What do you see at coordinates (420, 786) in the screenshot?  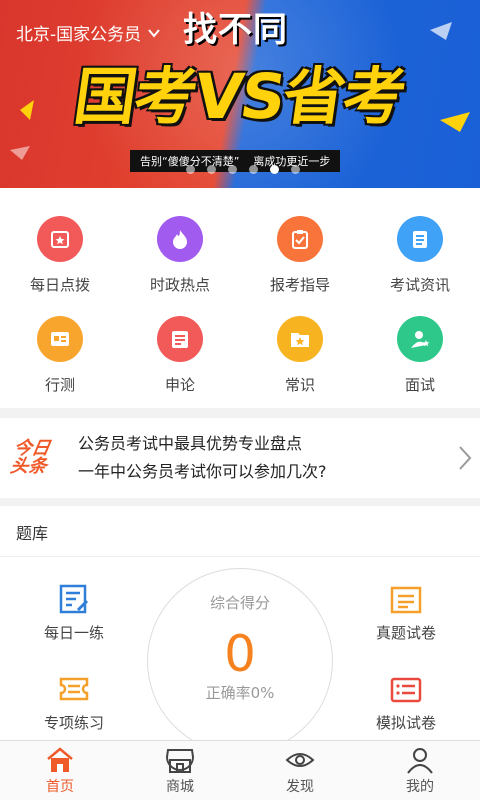 I see `tab-me-label: 我的` at bounding box center [420, 786].